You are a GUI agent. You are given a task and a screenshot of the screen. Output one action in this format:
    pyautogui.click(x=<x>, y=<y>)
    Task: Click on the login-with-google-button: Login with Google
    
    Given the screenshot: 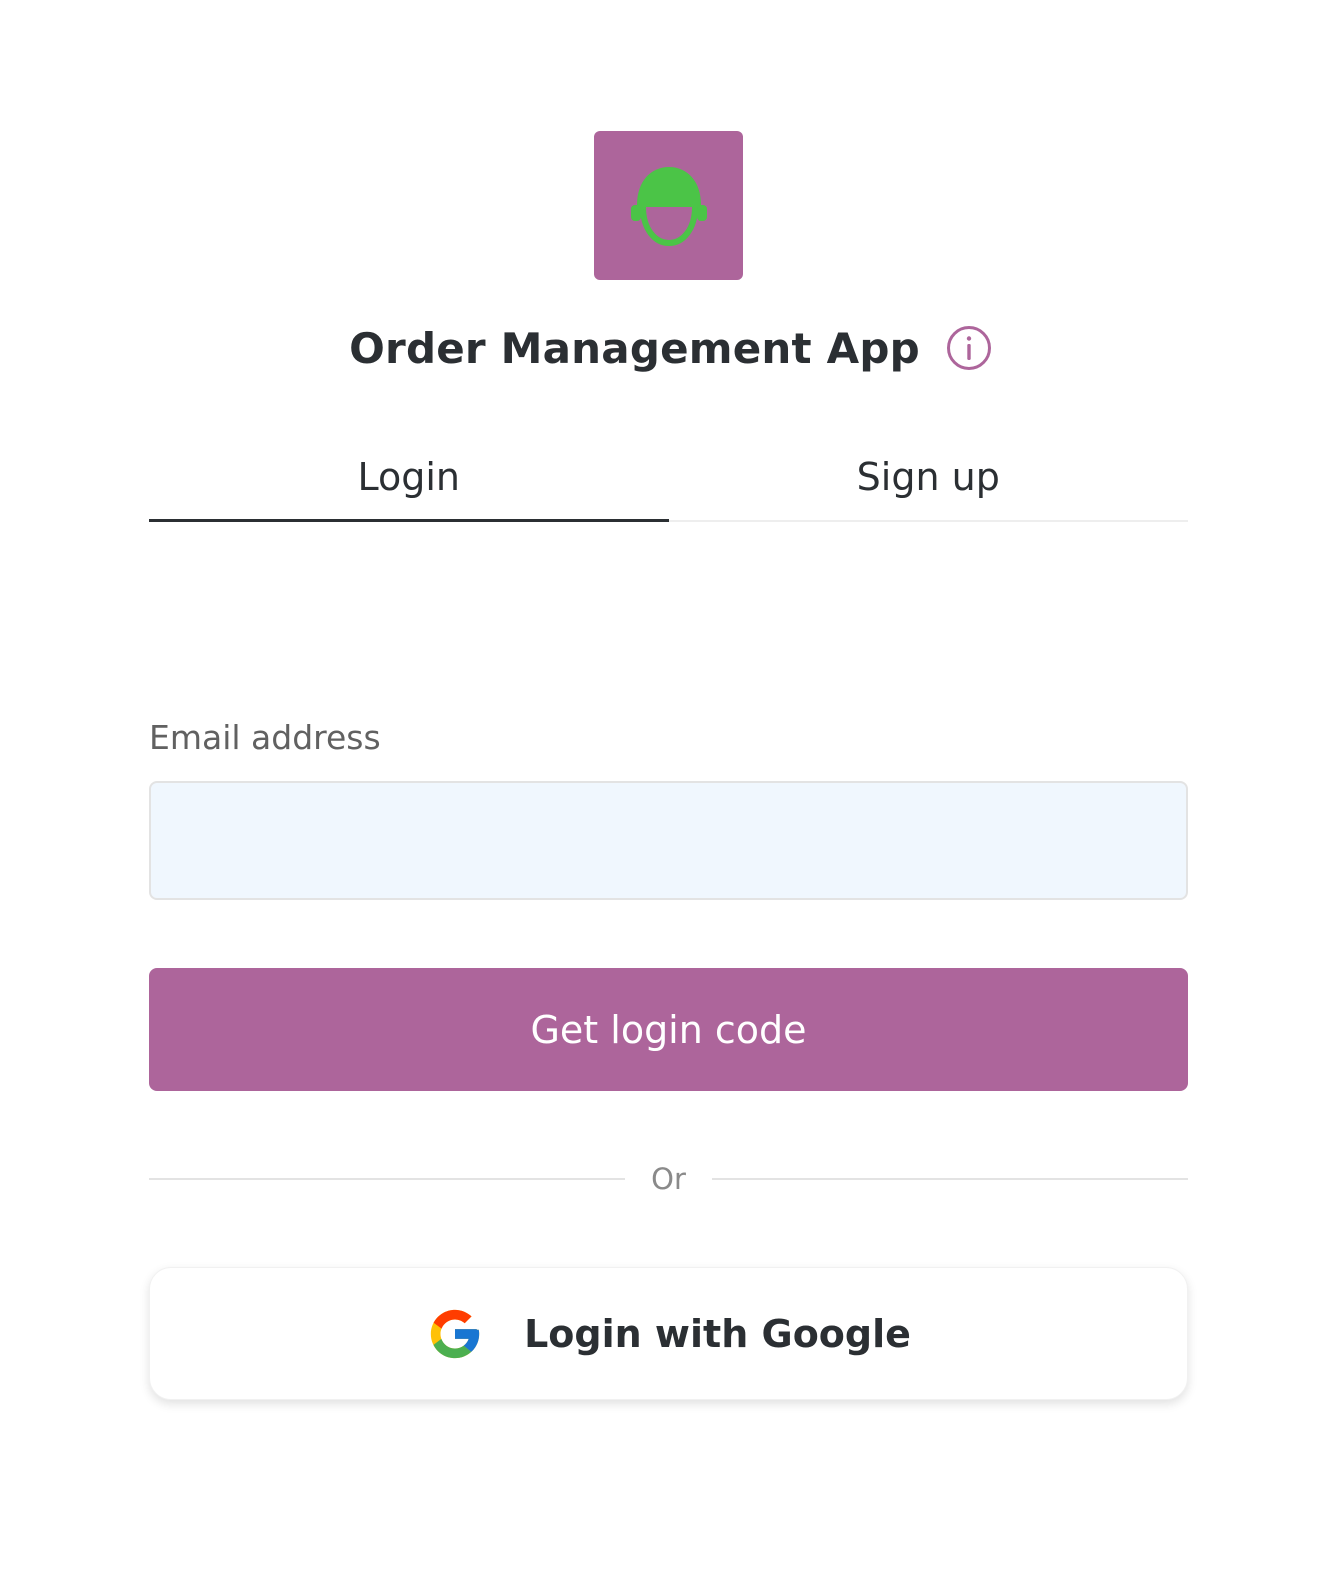 What is the action you would take?
    pyautogui.click(x=668, y=1333)
    